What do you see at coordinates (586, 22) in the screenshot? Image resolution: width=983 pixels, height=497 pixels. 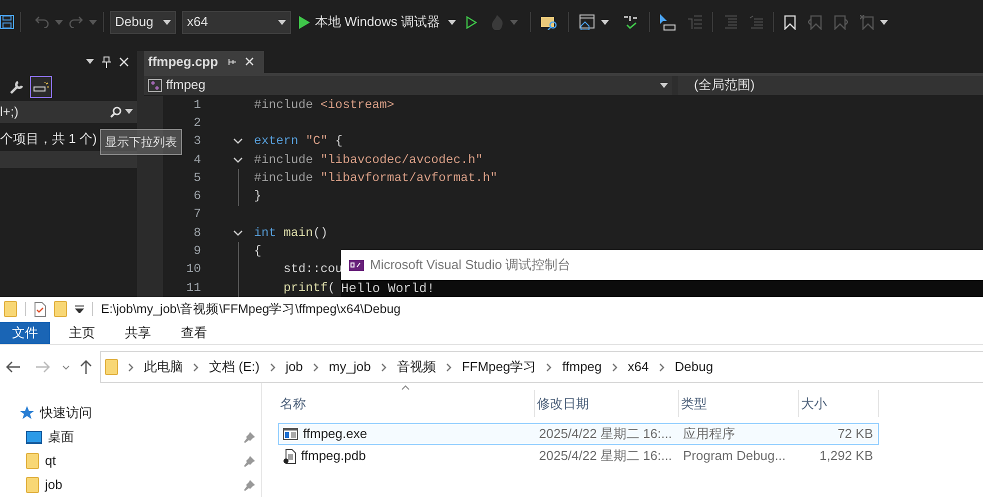 I see `window-home-icon` at bounding box center [586, 22].